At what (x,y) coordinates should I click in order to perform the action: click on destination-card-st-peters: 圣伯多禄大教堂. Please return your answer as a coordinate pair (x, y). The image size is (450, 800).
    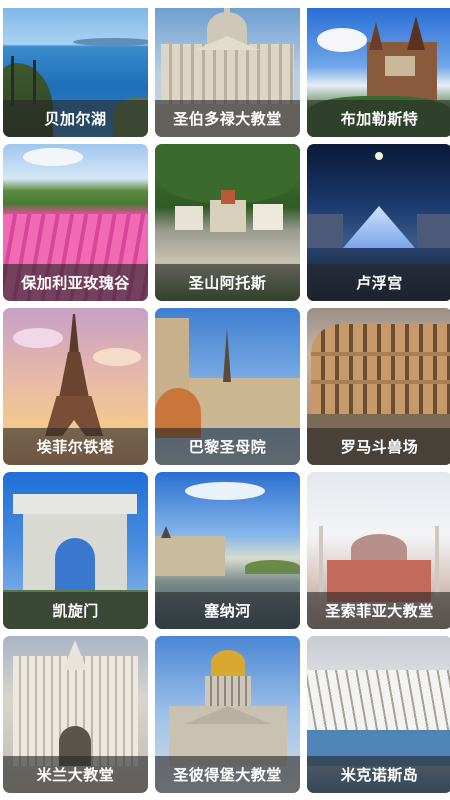
    Looking at the image, I should click on (227, 72).